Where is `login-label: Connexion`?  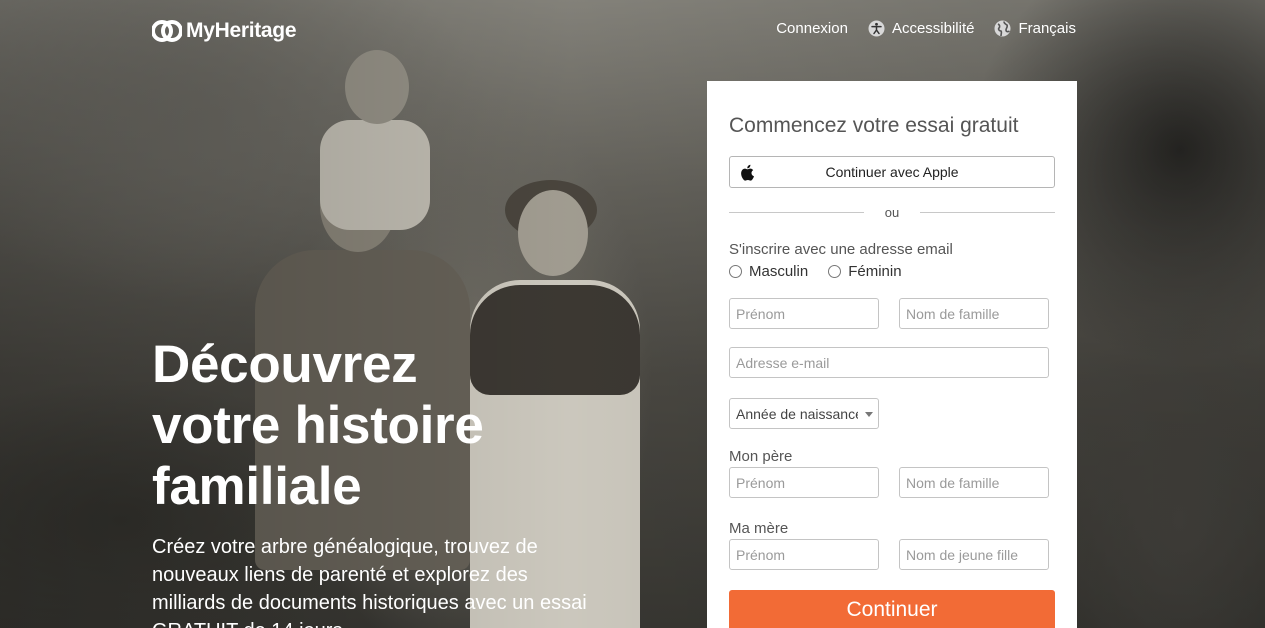 login-label: Connexion is located at coordinates (812, 28).